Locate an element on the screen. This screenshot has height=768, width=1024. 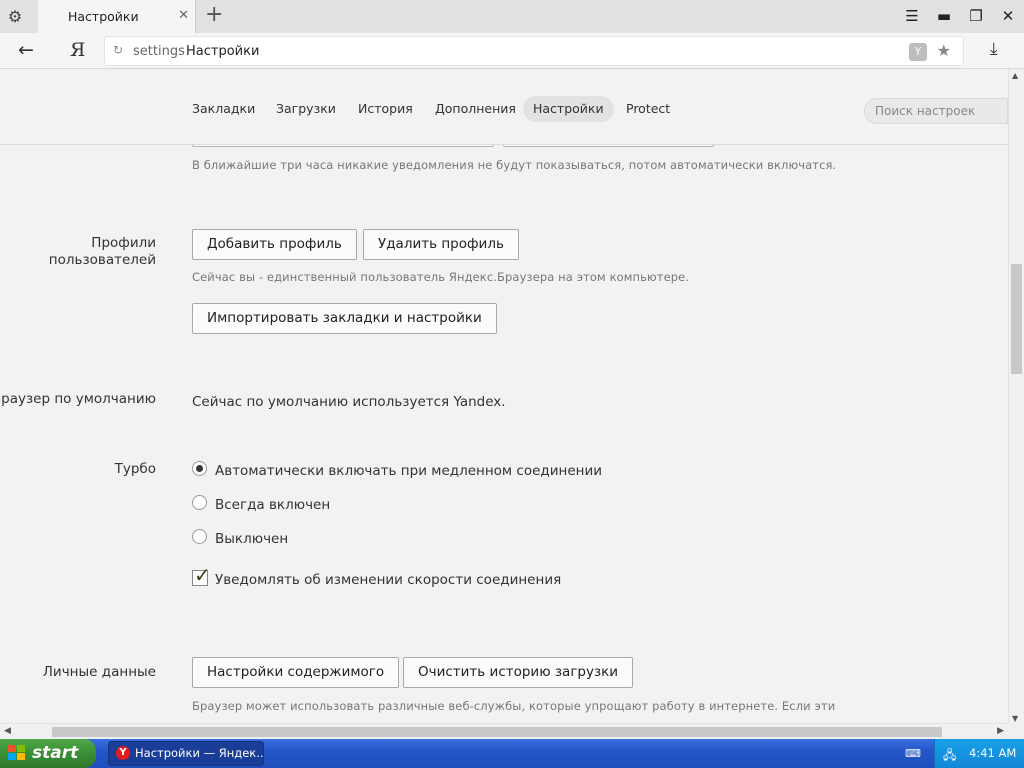
taskbar: start Y Настройки — Яндек... ⌨ 🖧 4:41 AM is located at coordinates (512, 753).